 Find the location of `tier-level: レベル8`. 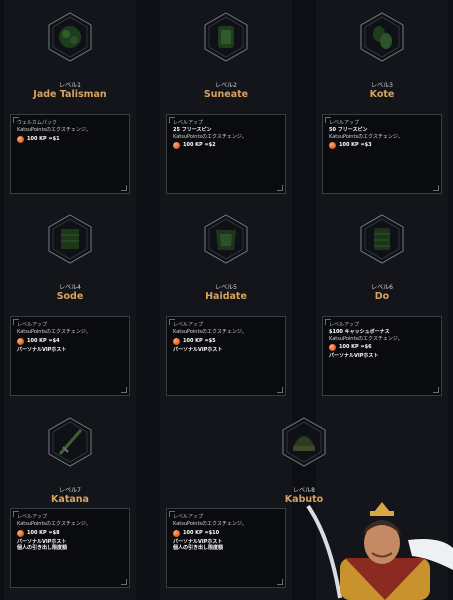

tier-level: レベル8 is located at coordinates (304, 490).